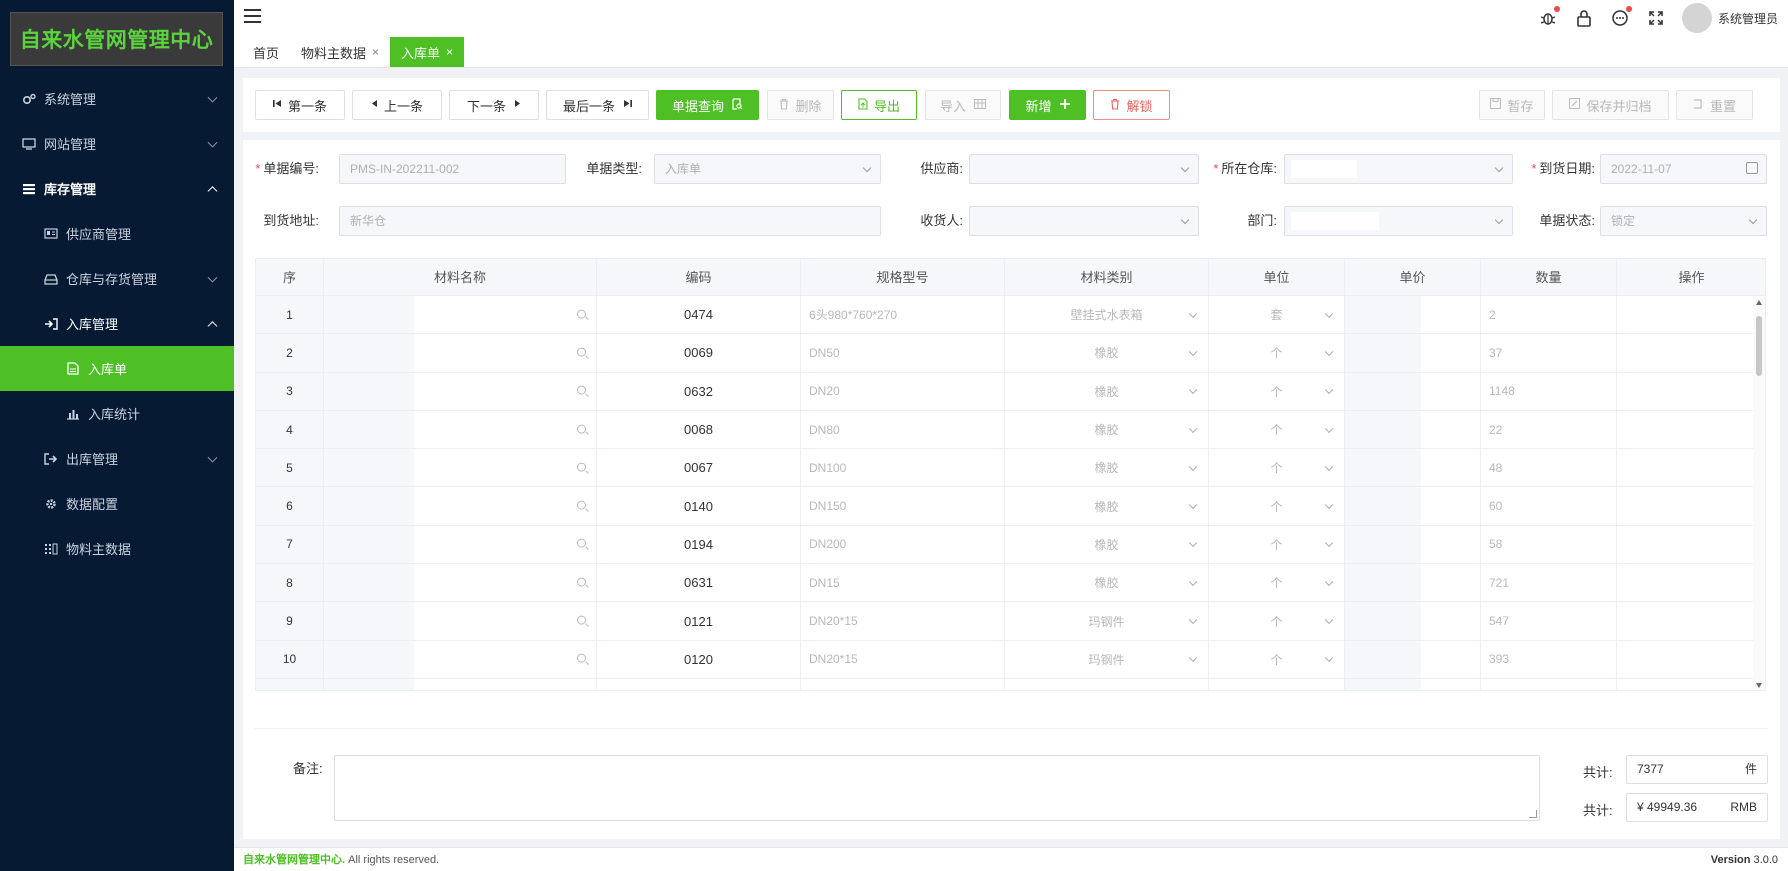  Describe the element at coordinates (1398, 221) in the screenshot. I see `dept-select` at that location.